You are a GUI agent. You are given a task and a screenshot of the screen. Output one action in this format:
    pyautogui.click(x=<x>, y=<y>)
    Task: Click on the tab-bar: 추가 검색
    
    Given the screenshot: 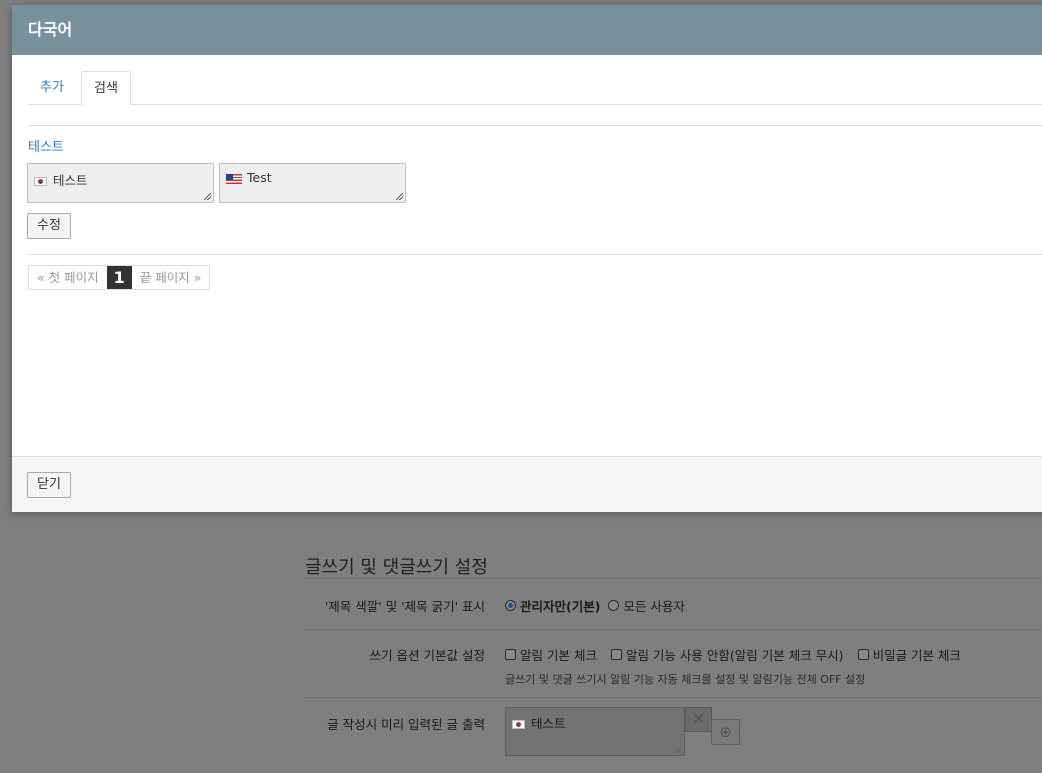 What is the action you would take?
    pyautogui.click(x=535, y=88)
    